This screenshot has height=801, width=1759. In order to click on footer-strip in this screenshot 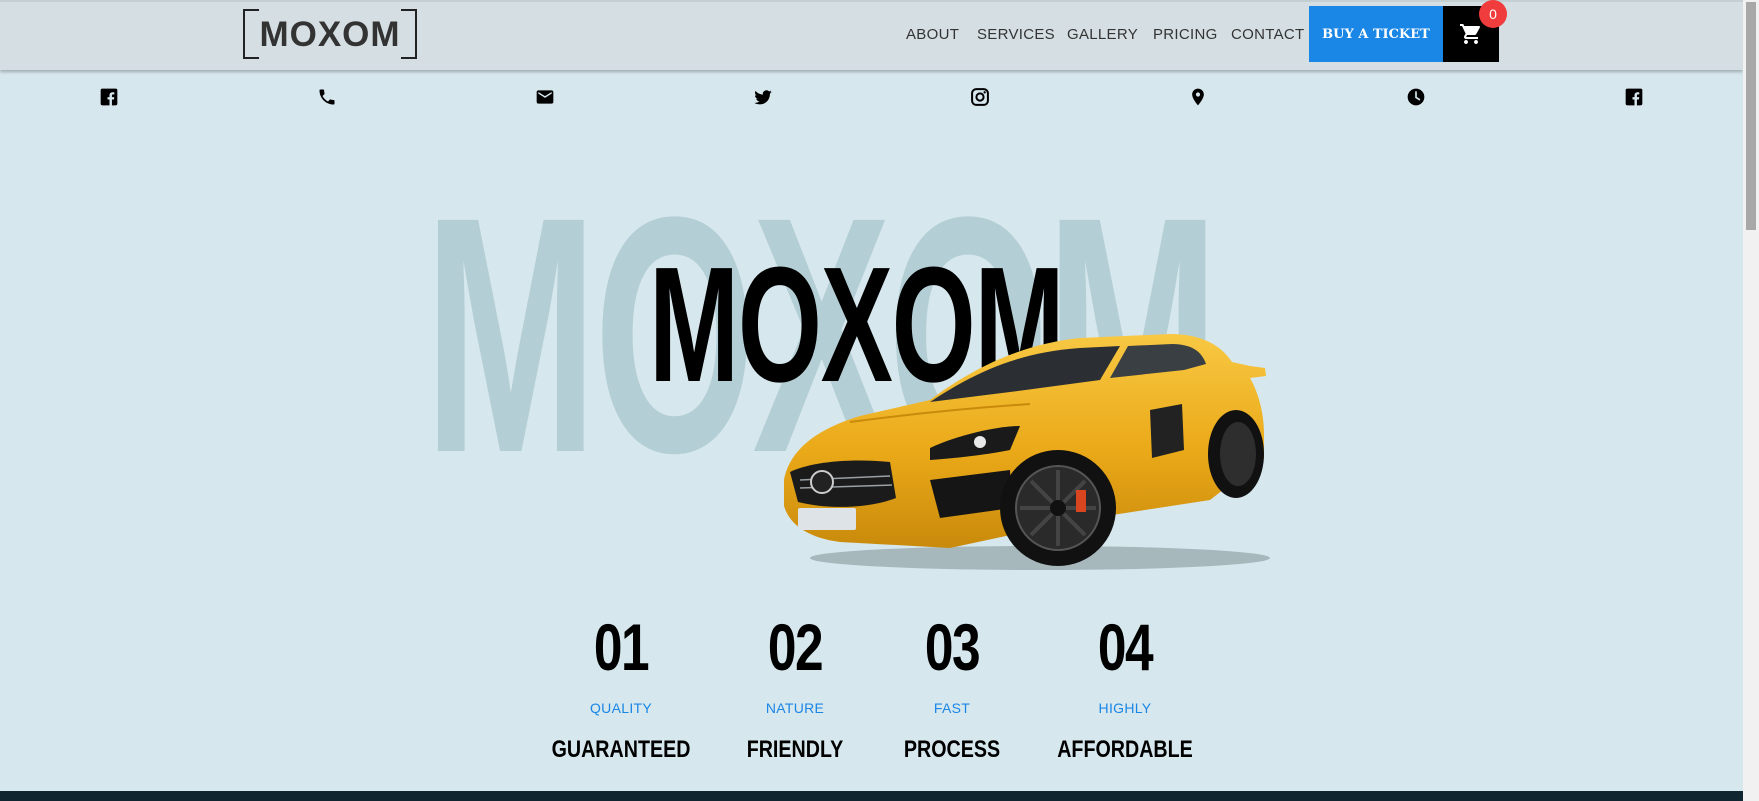, I will do `click(871, 796)`.